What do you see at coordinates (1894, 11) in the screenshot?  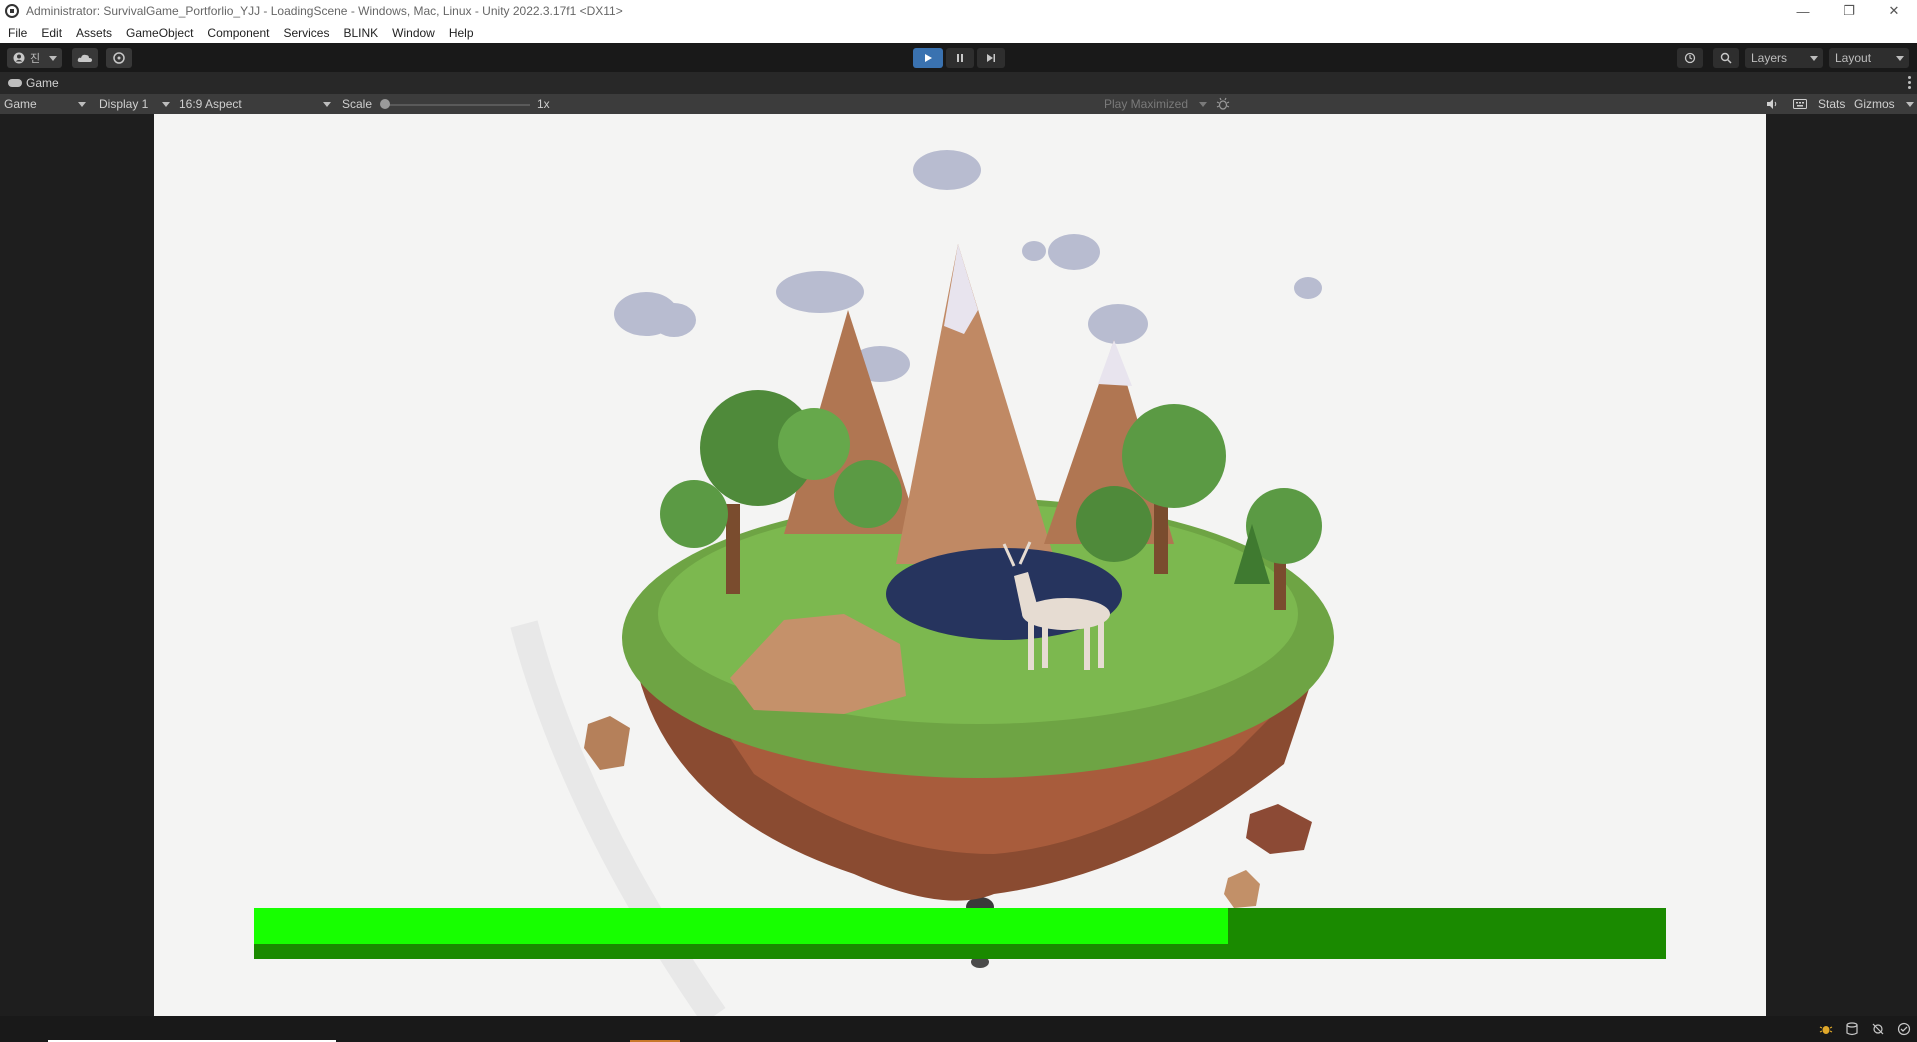 I see `close-button: ✕` at bounding box center [1894, 11].